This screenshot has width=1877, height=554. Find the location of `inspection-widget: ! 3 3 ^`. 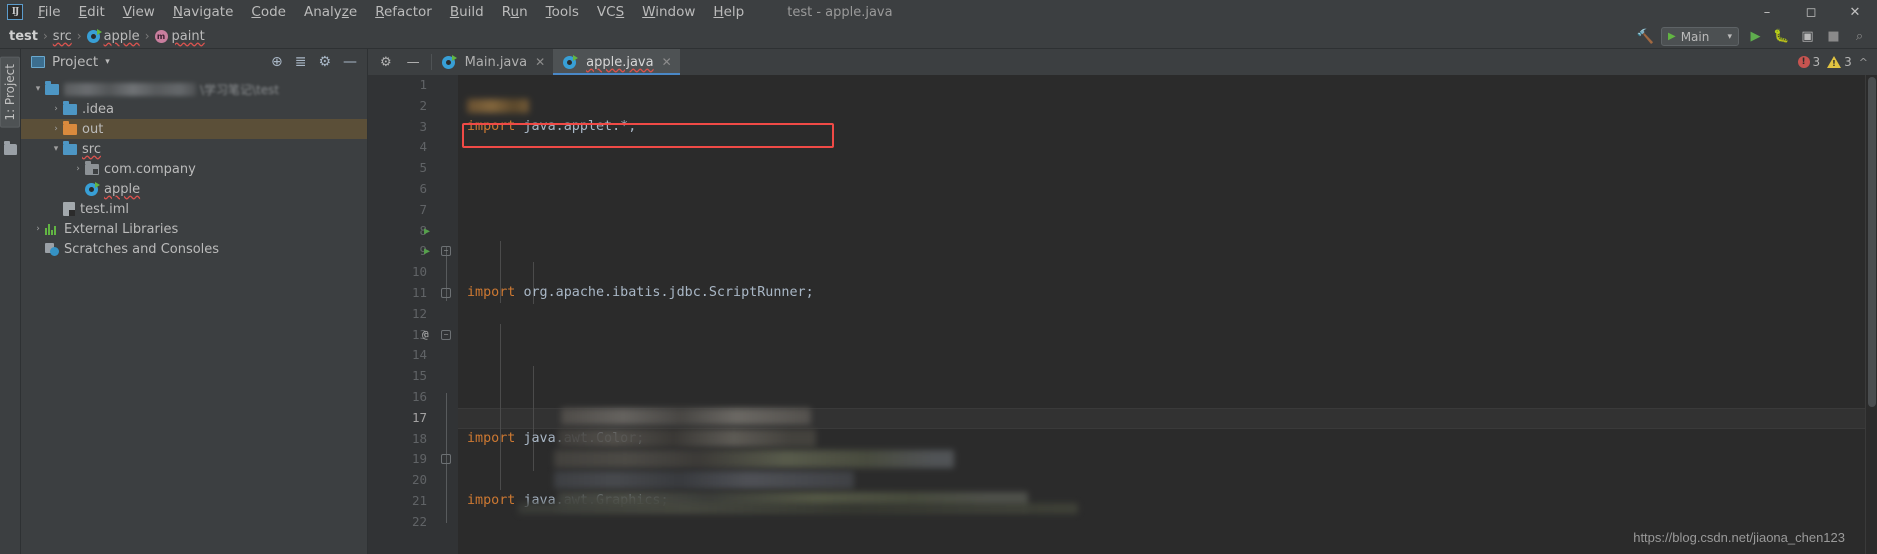

inspection-widget: ! 3 3 ^ is located at coordinates (1832, 62).